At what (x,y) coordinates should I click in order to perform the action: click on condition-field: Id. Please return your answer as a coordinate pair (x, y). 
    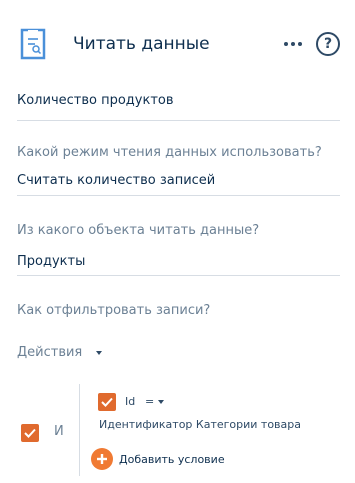
    Looking at the image, I should click on (130, 401).